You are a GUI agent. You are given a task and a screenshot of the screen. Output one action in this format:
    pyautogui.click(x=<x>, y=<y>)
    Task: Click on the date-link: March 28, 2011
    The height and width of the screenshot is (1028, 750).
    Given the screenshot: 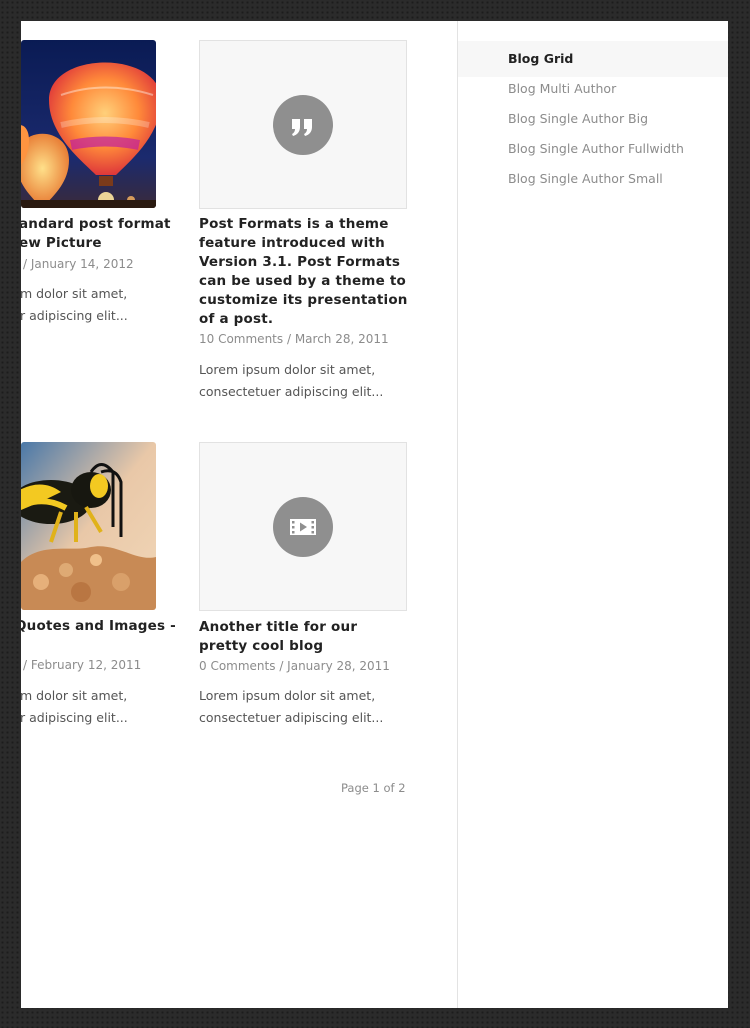 What is the action you would take?
    pyautogui.click(x=342, y=339)
    